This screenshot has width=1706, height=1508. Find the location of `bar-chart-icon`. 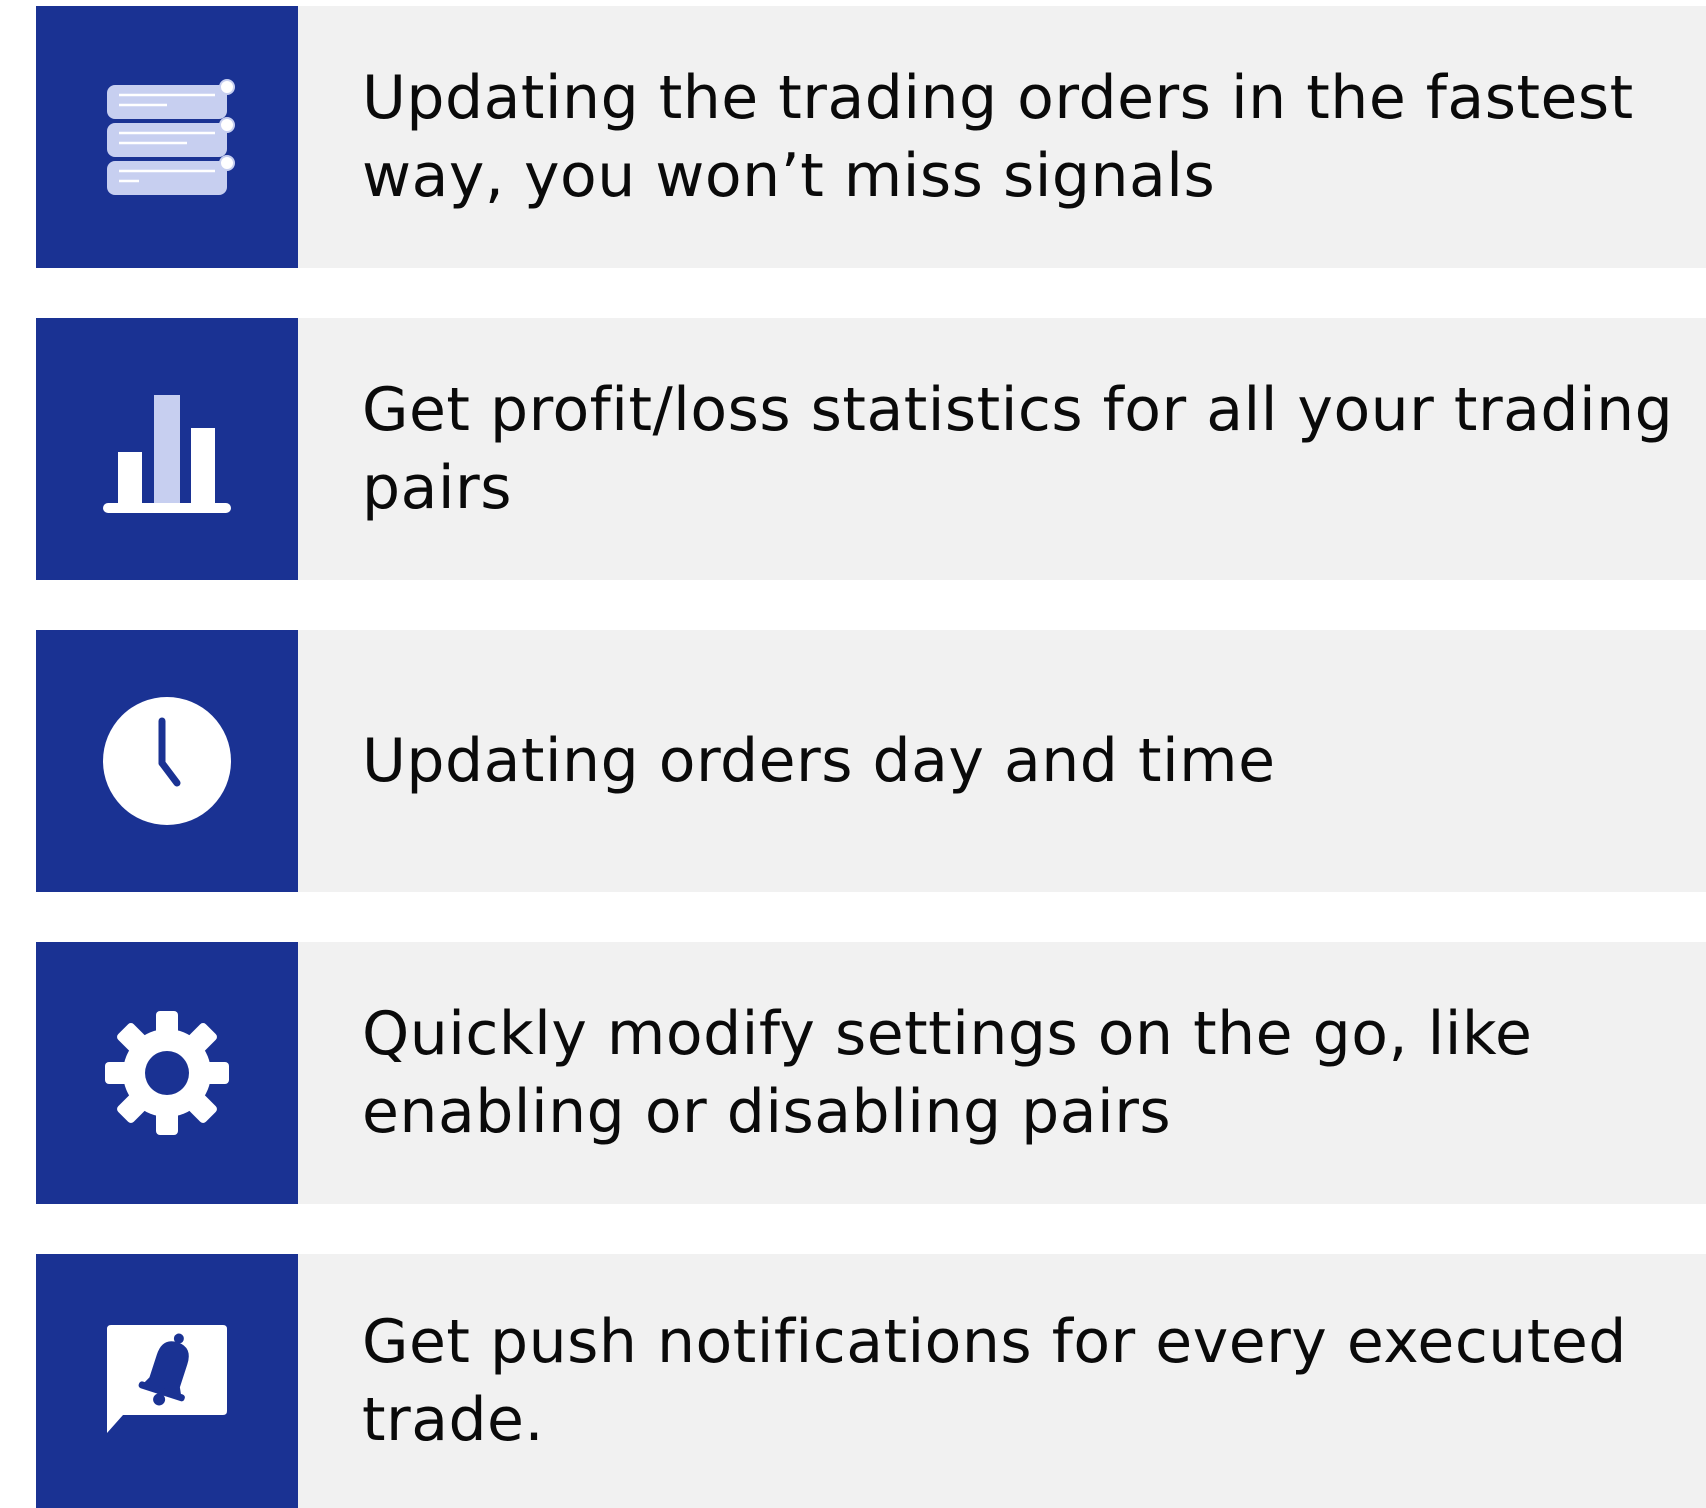

bar-chart-icon is located at coordinates (167, 454).